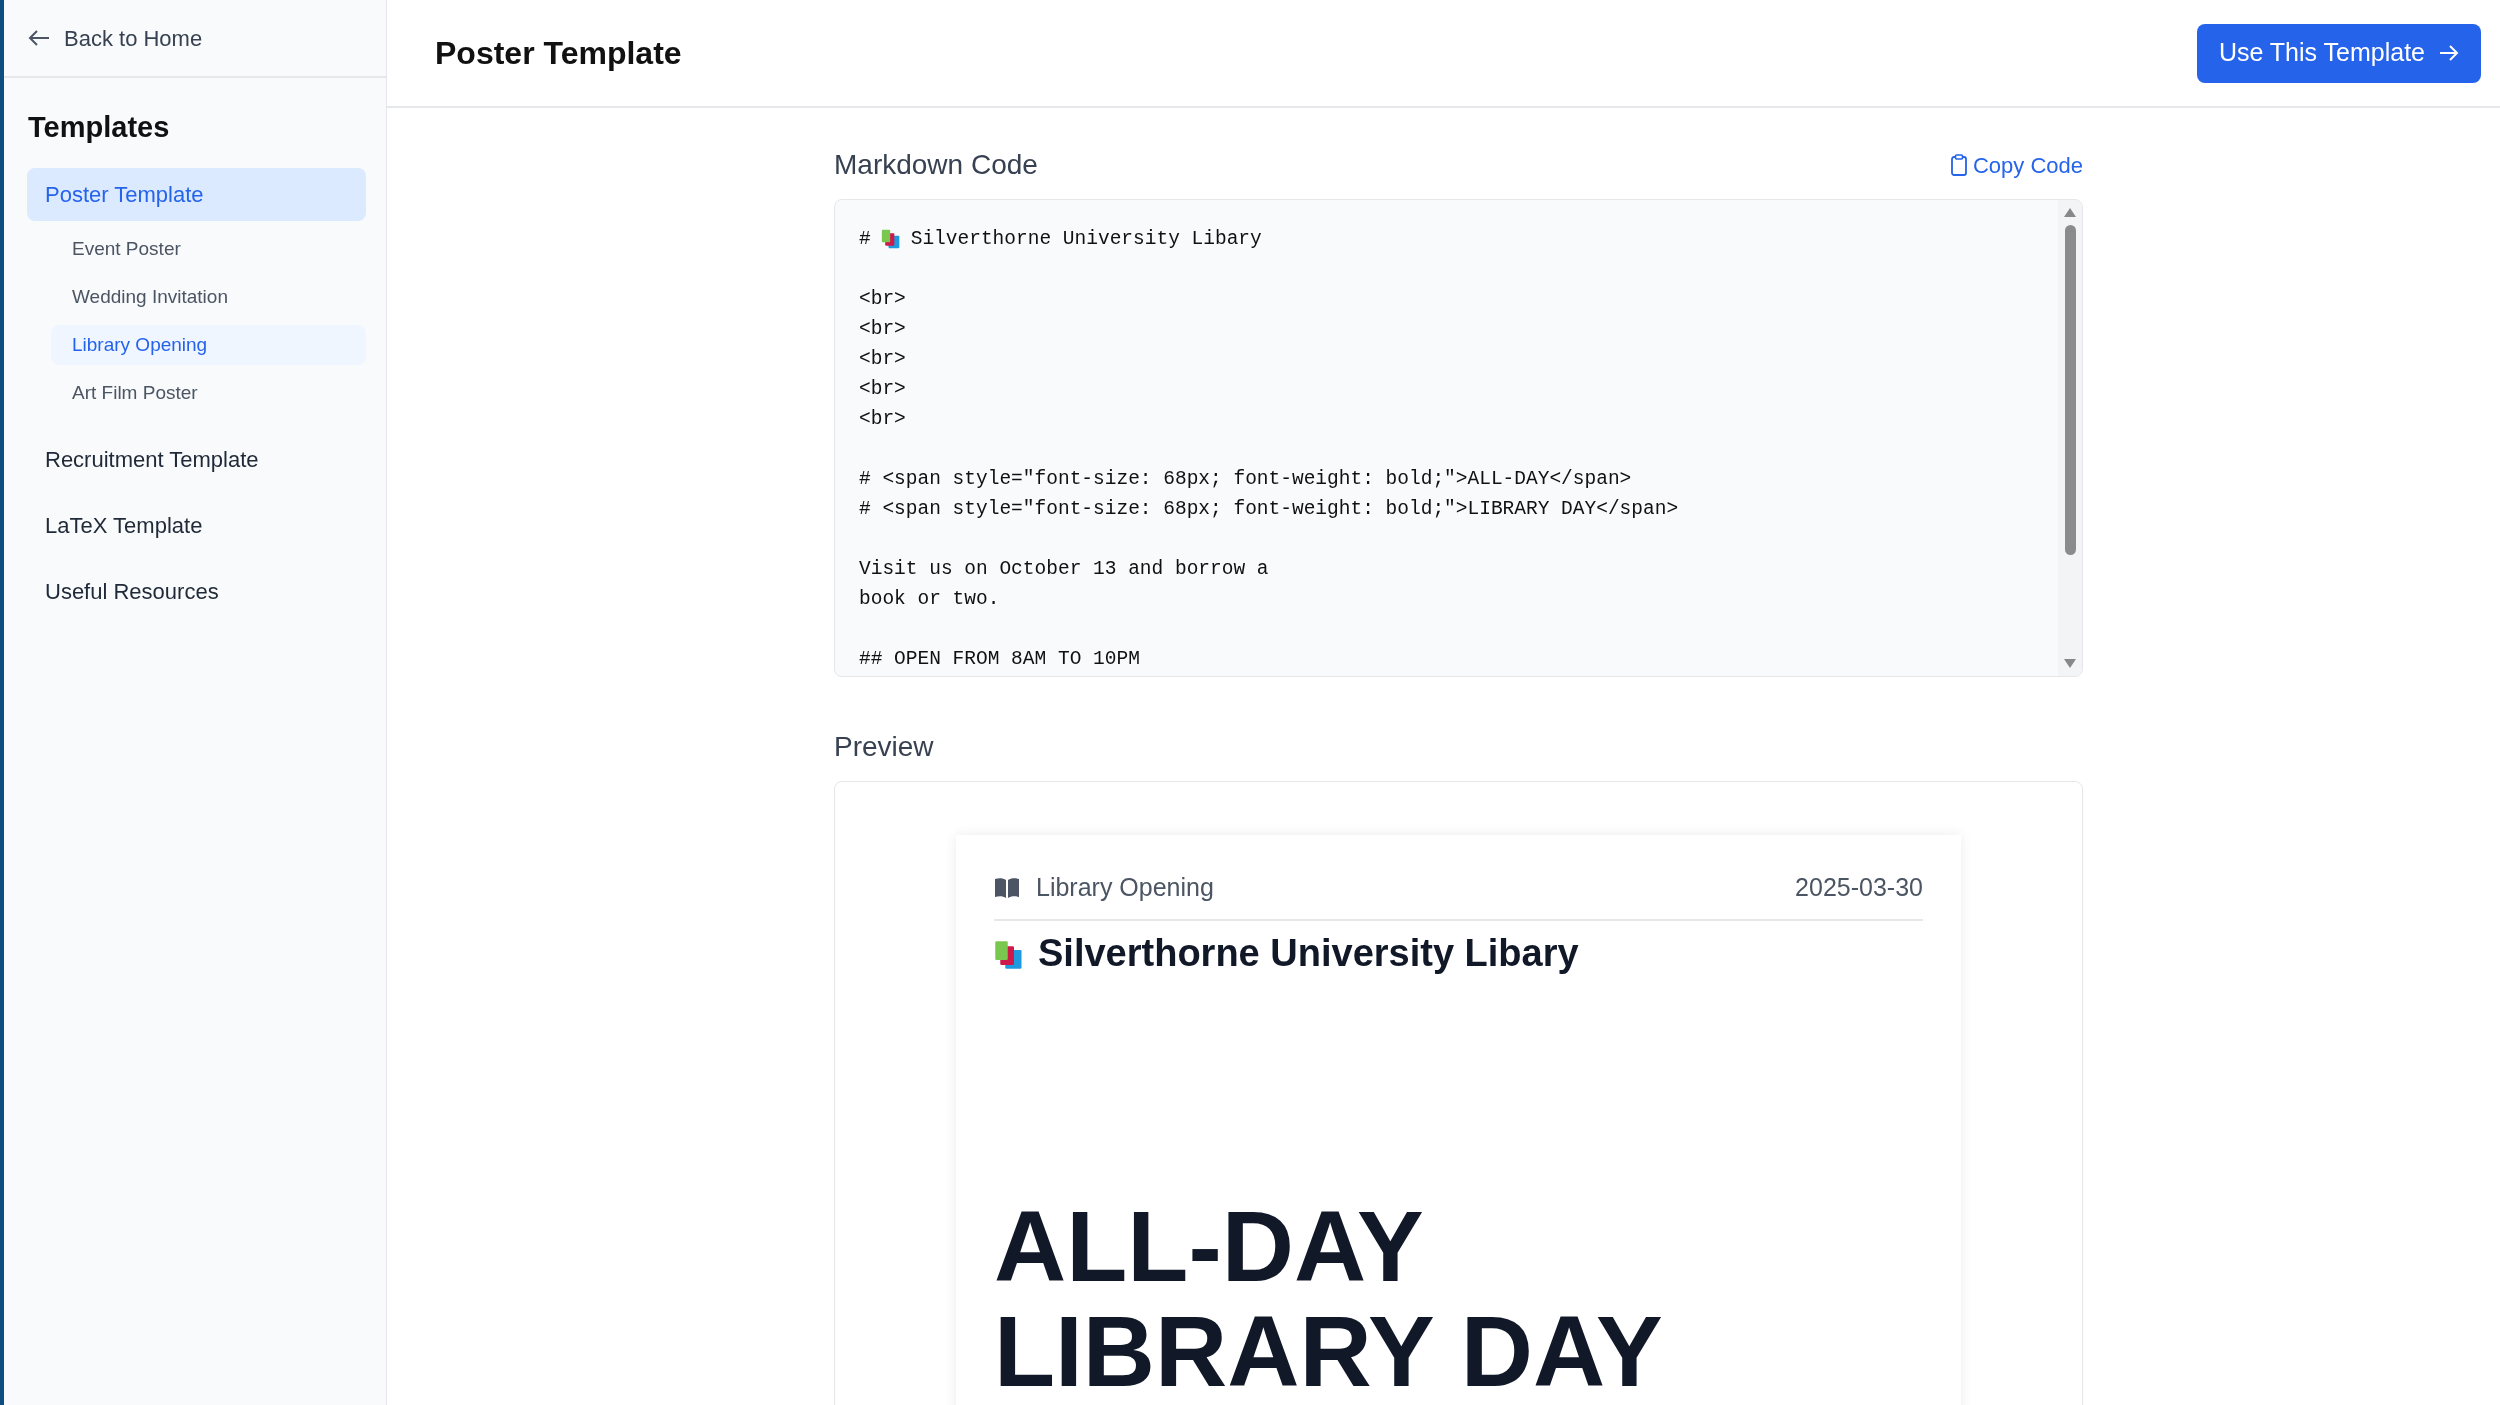  What do you see at coordinates (196, 591) in the screenshot?
I see `sidebar-item: Useful Resources` at bounding box center [196, 591].